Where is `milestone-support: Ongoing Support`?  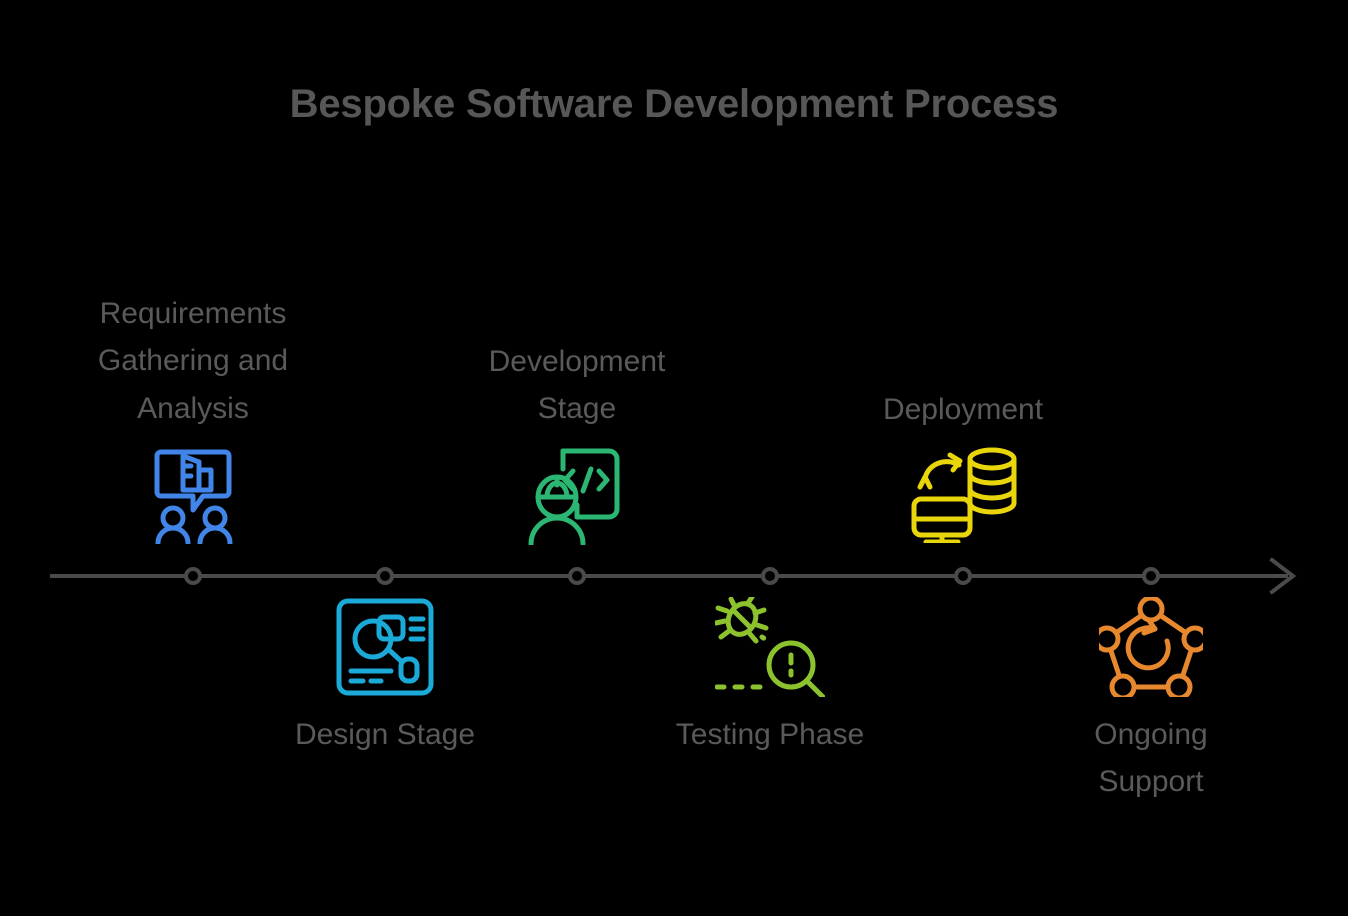 milestone-support: Ongoing Support is located at coordinates (1151, 701).